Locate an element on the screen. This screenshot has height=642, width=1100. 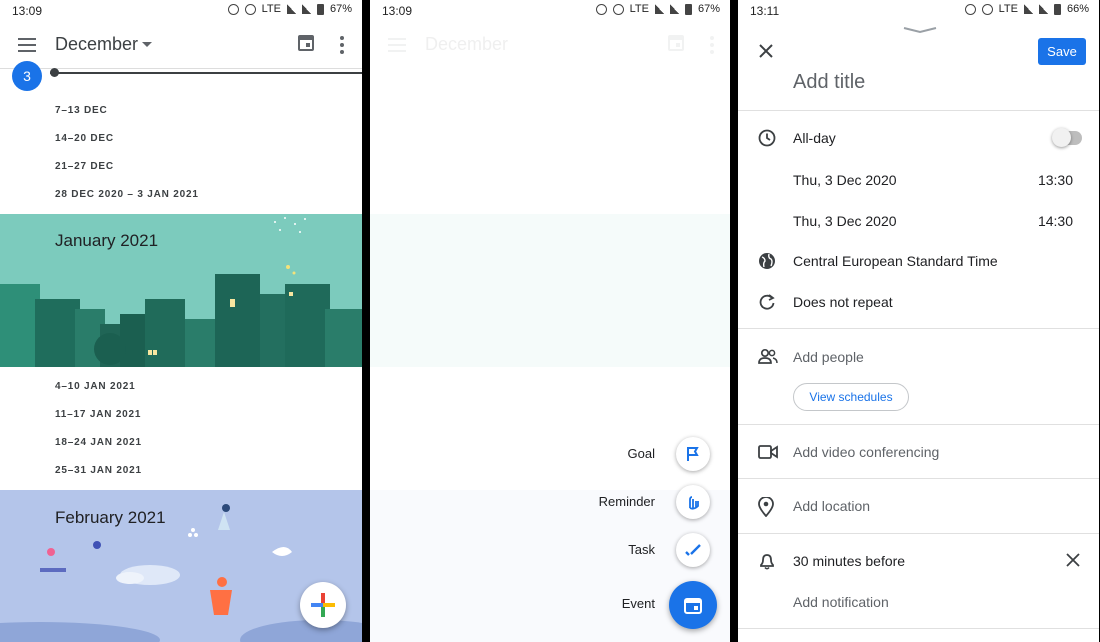
today-badge: 3 is located at coordinates (27, 76).